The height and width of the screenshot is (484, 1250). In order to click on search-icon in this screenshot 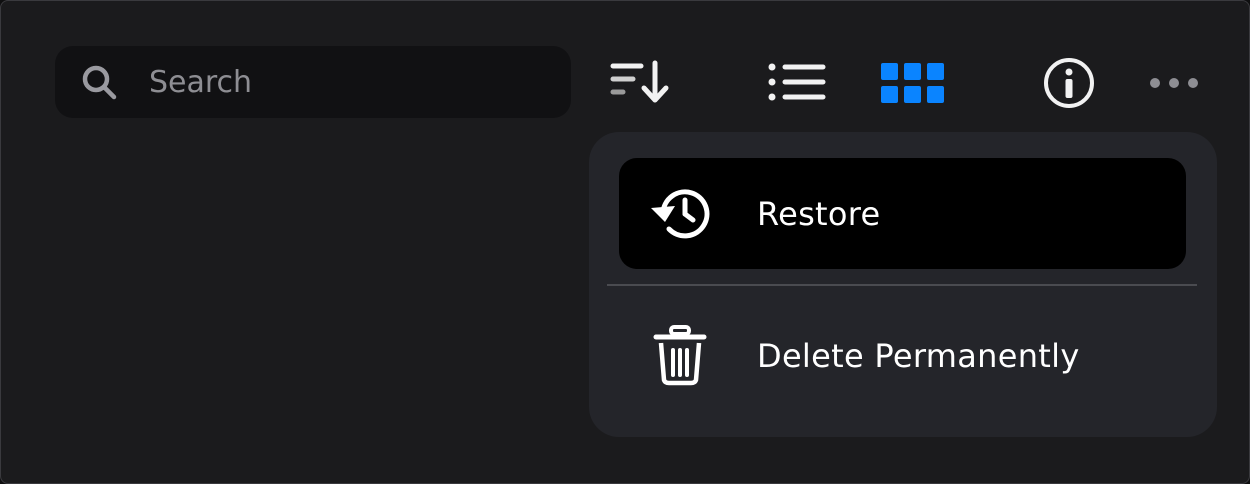, I will do `click(99, 82)`.